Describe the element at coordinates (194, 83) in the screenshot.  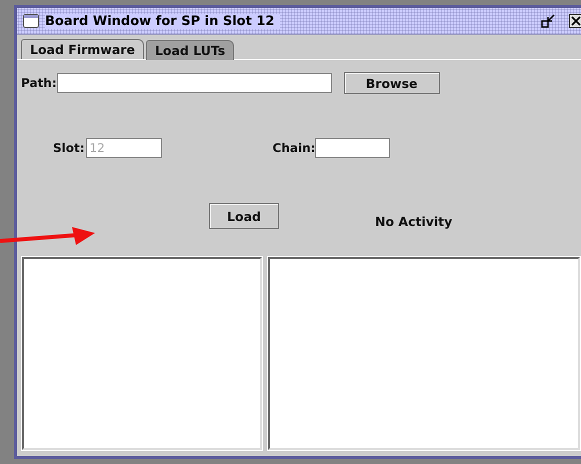
I see `path-field` at that location.